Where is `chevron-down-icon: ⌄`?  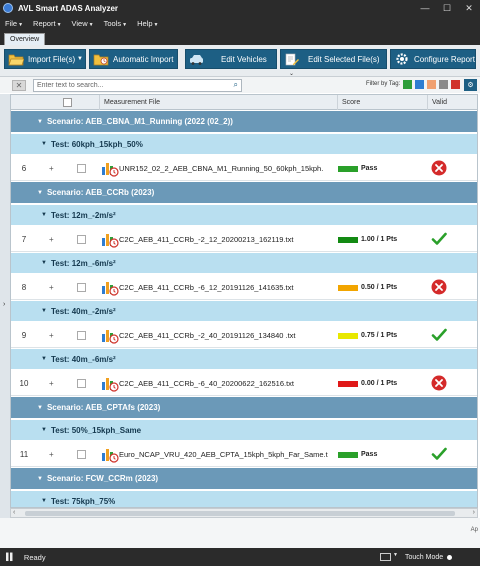 chevron-down-icon: ⌄ is located at coordinates (291, 73).